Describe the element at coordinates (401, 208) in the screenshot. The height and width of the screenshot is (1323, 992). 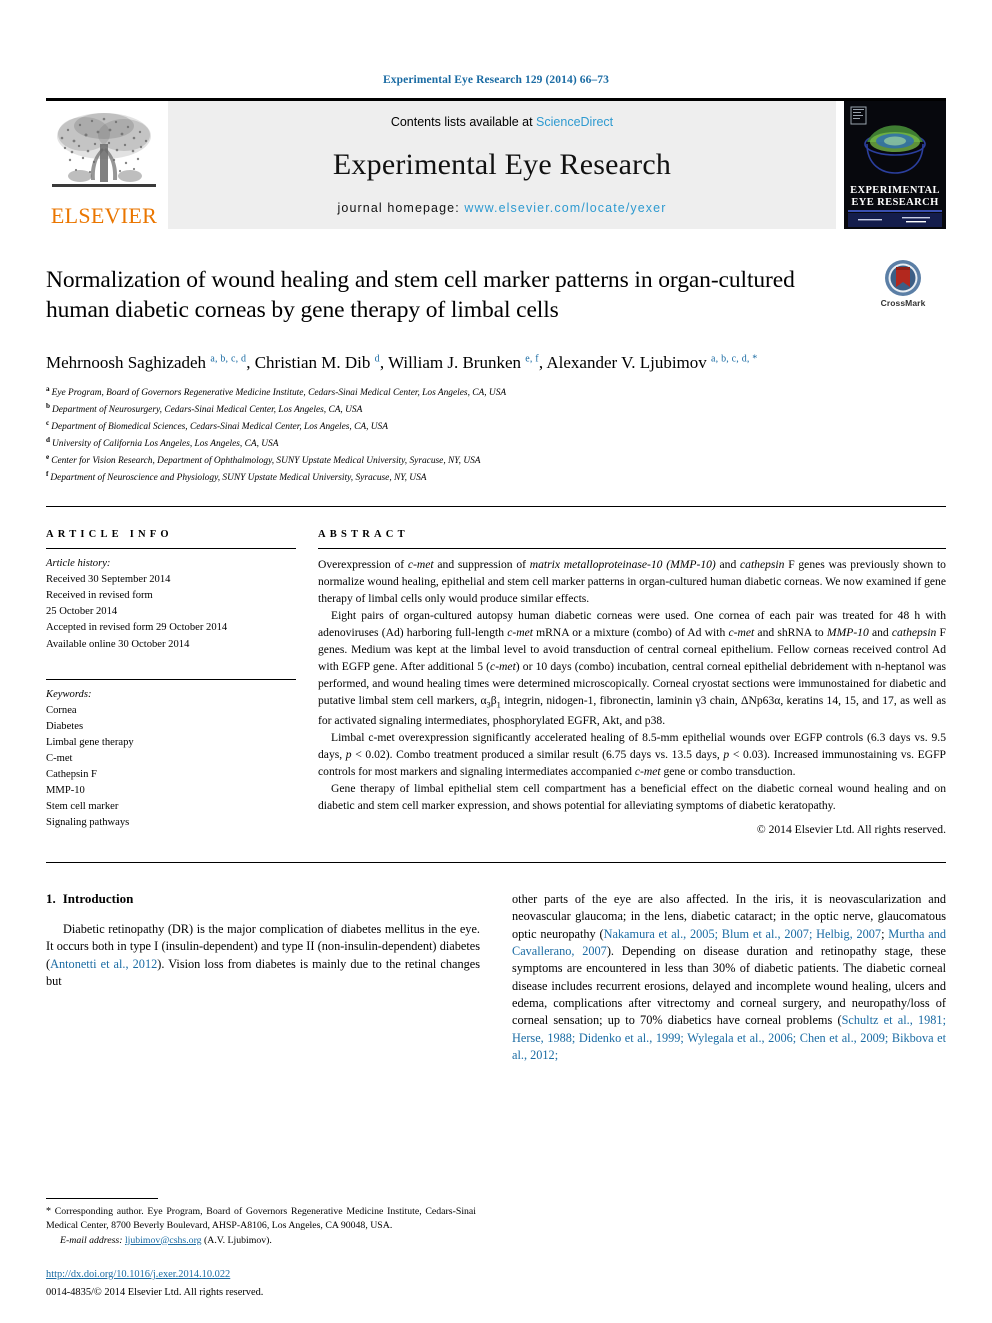
I see `homepage-prefix: journal homepage:` at that location.